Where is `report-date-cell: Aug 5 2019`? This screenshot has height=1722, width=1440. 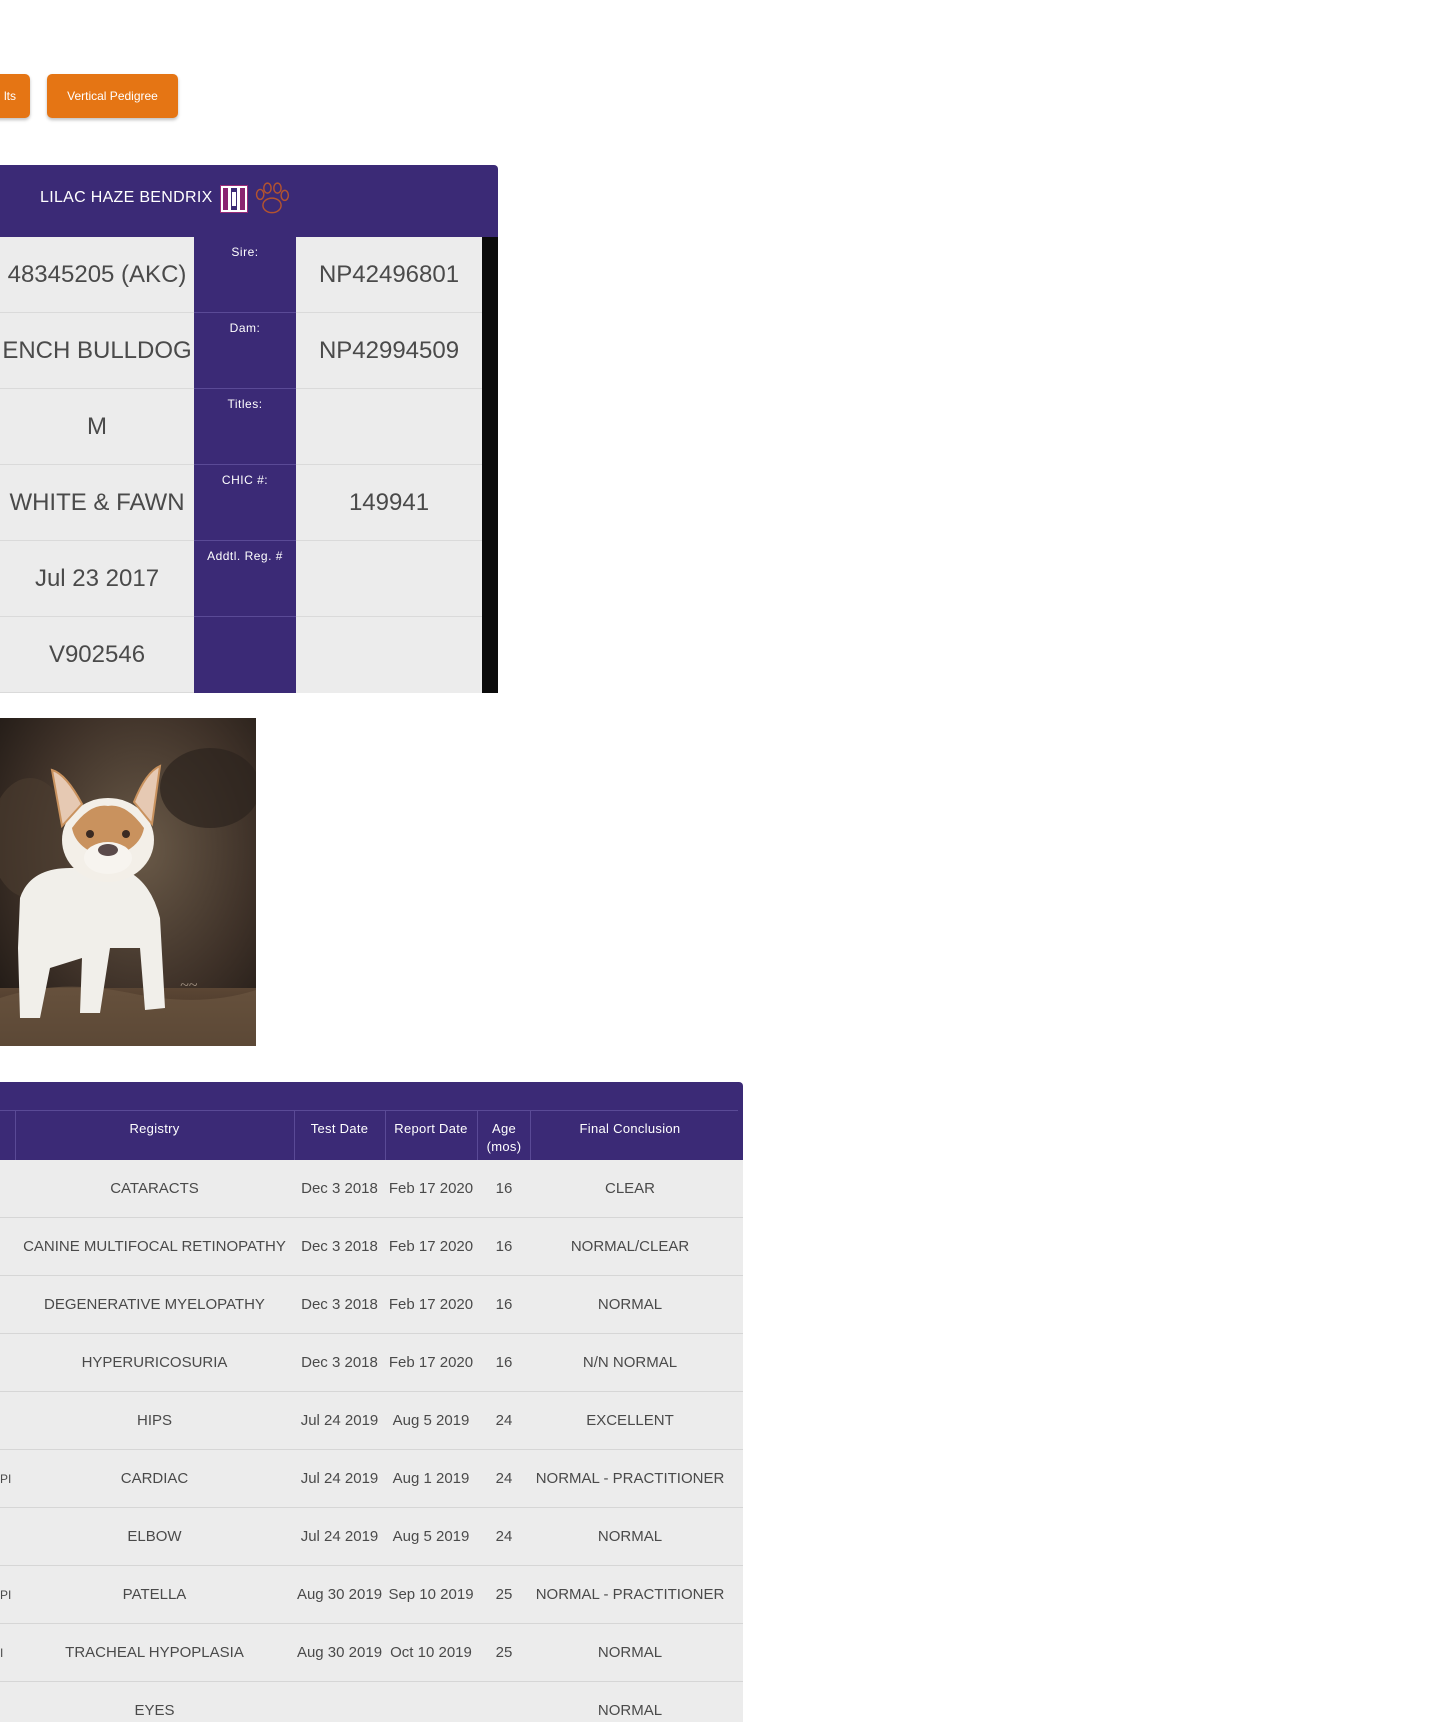 report-date-cell: Aug 5 2019 is located at coordinates (431, 1420).